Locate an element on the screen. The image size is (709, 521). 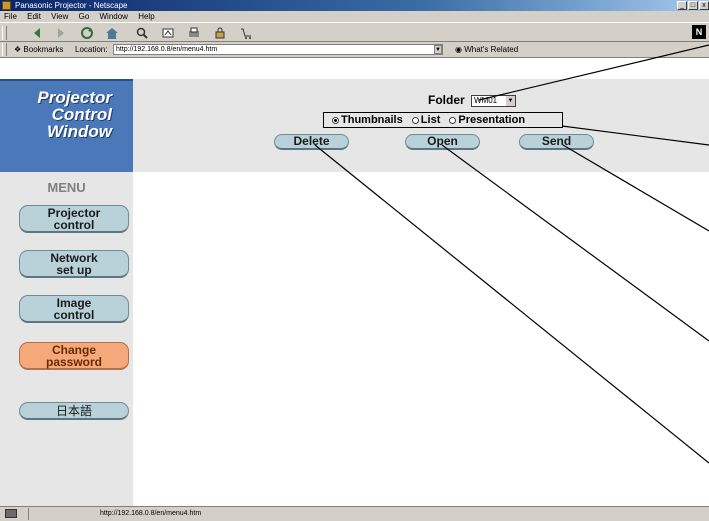
location-label: Location: is located at coordinates (91, 49).